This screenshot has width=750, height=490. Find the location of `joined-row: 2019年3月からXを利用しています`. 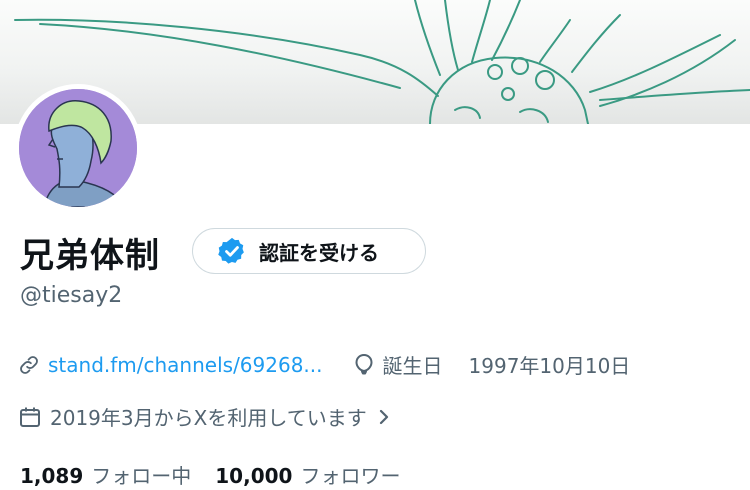

joined-row: 2019年3月からXを利用しています is located at coordinates (204, 416).